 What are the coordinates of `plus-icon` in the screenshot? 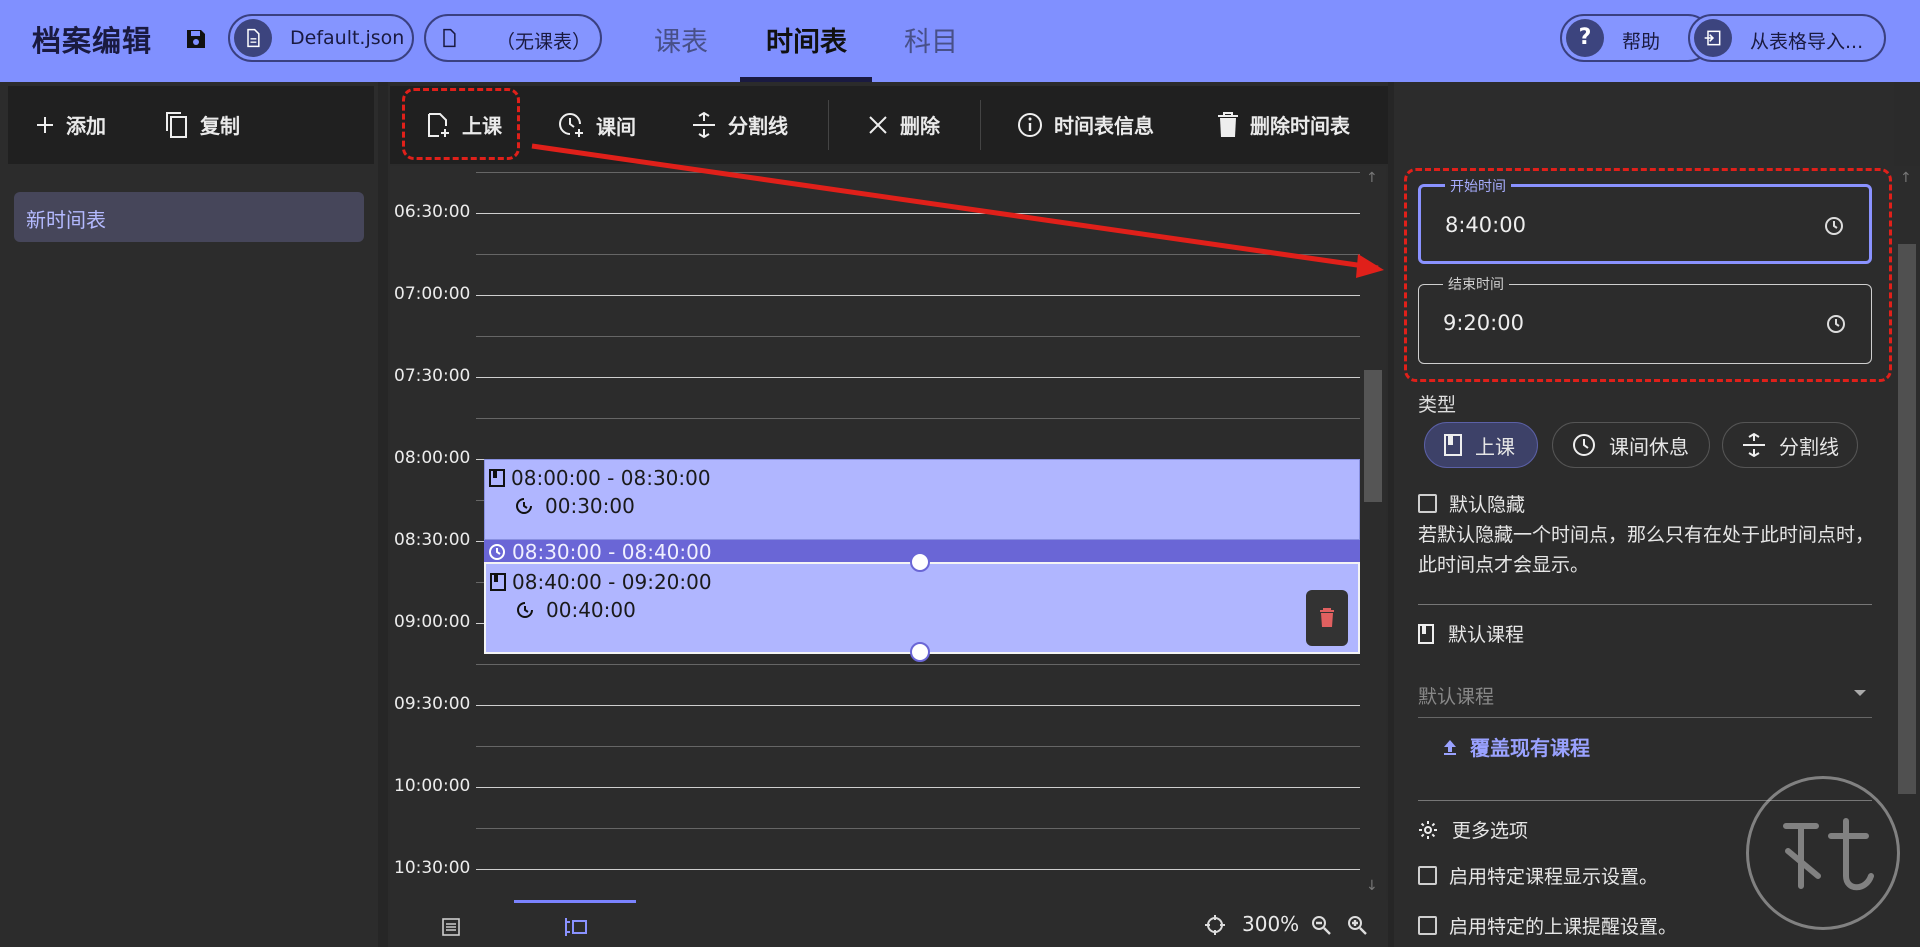 It's located at (45, 124).